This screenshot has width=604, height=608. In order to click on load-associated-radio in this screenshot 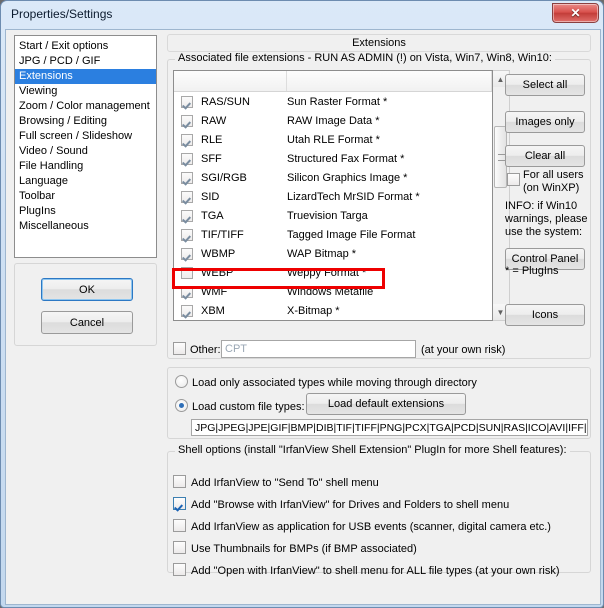, I will do `click(181, 381)`.